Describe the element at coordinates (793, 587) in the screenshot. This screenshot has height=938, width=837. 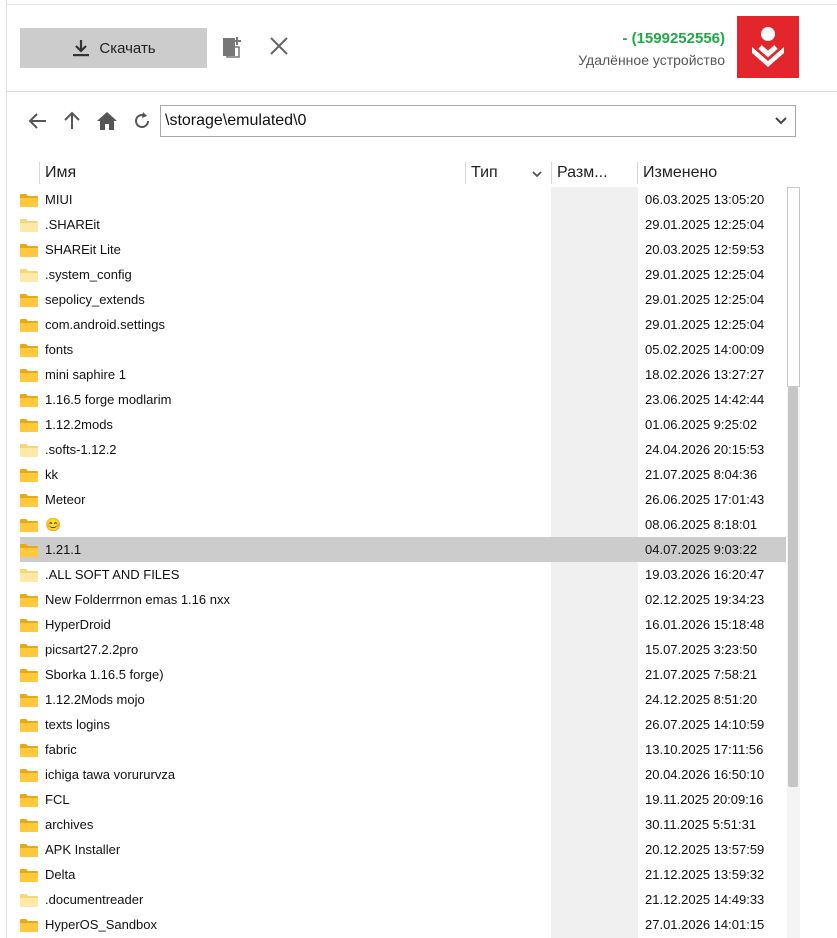
I see `scrollbar-thumb` at that location.